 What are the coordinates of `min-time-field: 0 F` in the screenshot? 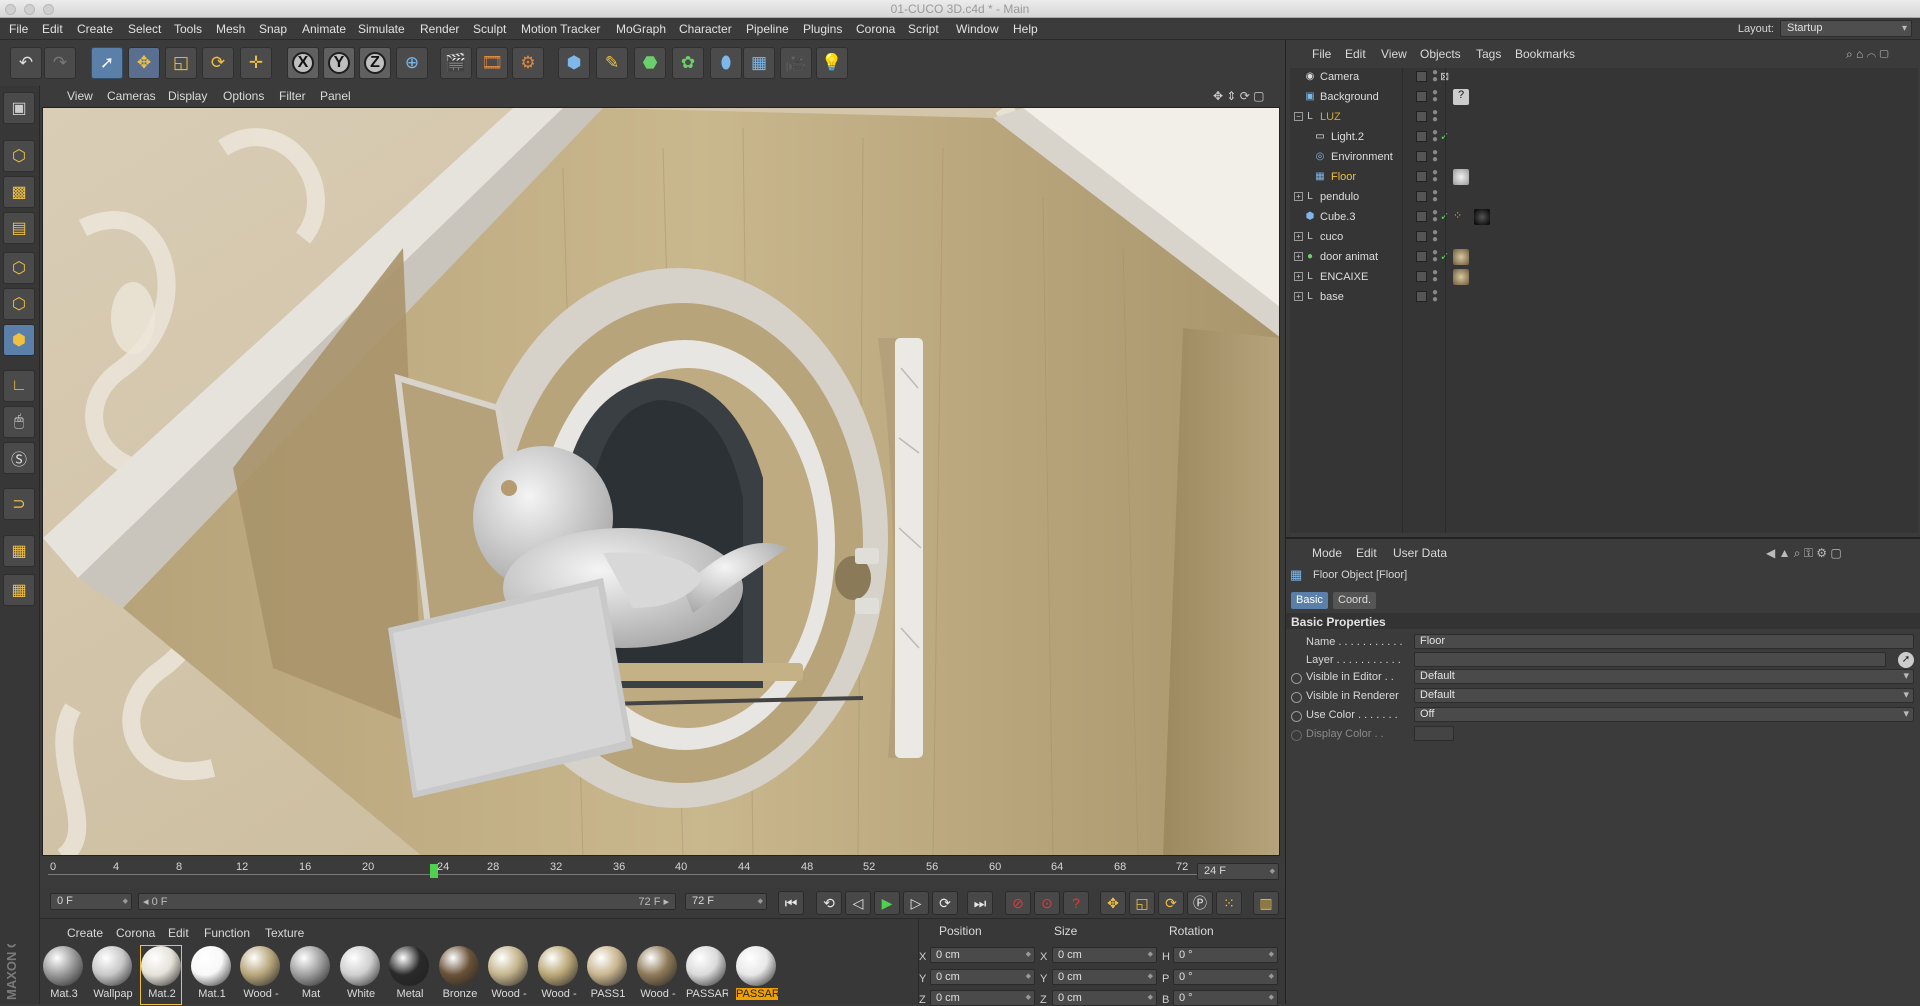 It's located at (91, 901).